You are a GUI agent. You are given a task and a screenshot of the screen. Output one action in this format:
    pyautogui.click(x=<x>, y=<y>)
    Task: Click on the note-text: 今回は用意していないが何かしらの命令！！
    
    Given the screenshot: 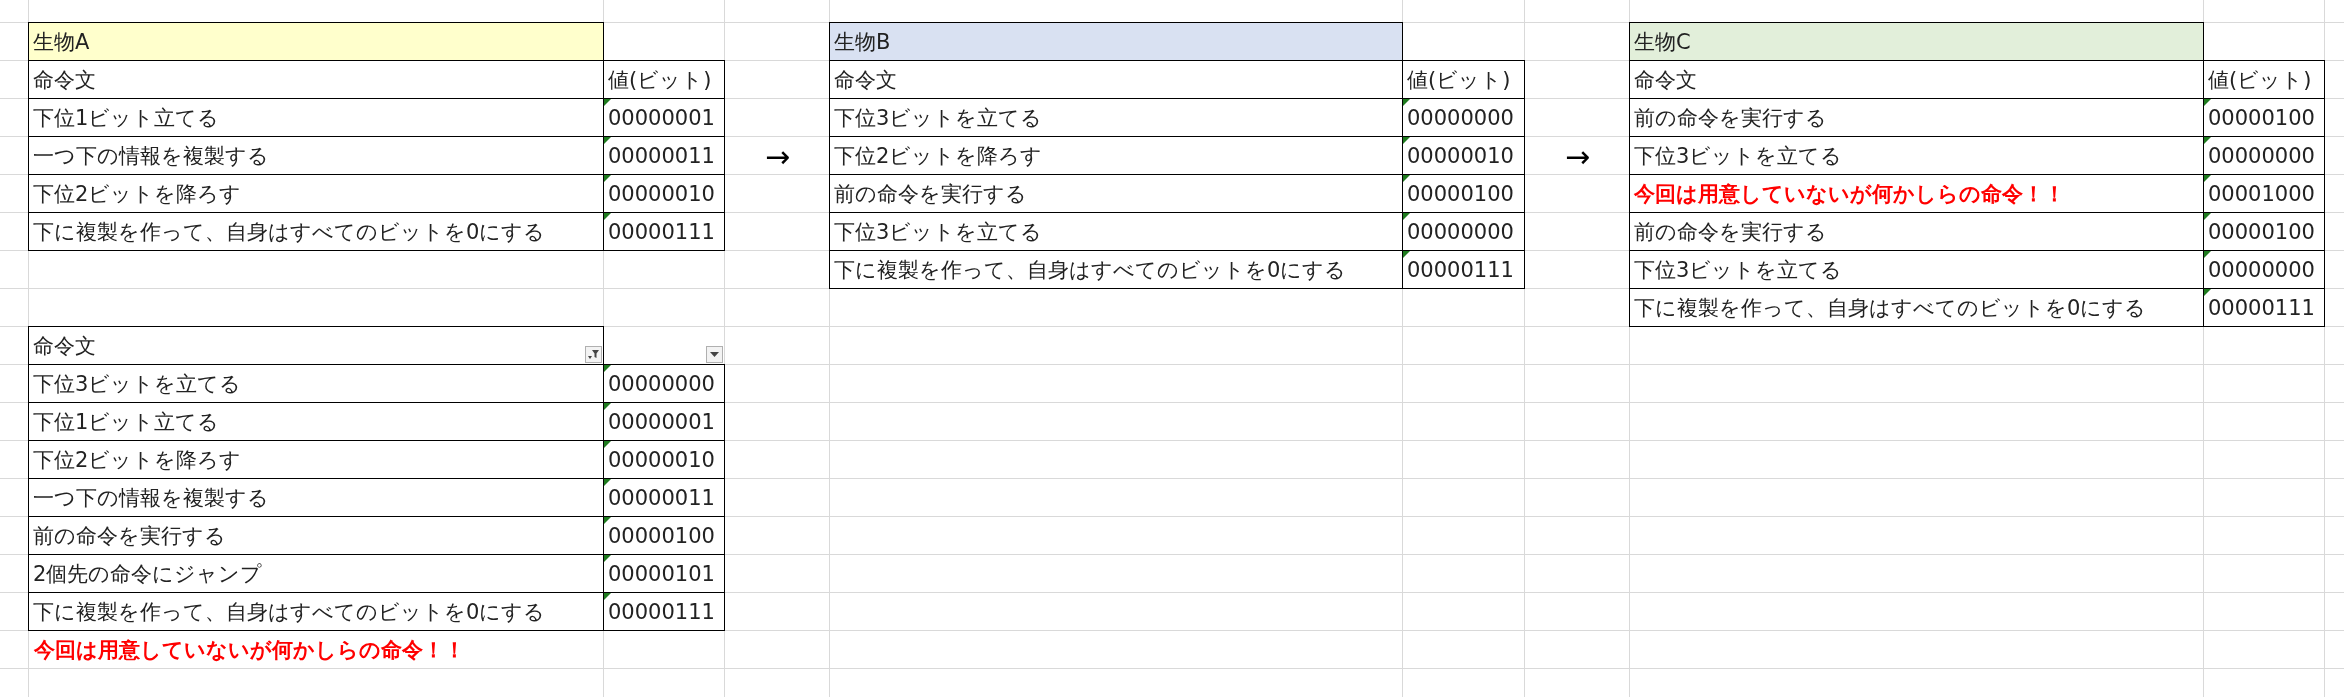 What is the action you would take?
    pyautogui.click(x=249, y=650)
    